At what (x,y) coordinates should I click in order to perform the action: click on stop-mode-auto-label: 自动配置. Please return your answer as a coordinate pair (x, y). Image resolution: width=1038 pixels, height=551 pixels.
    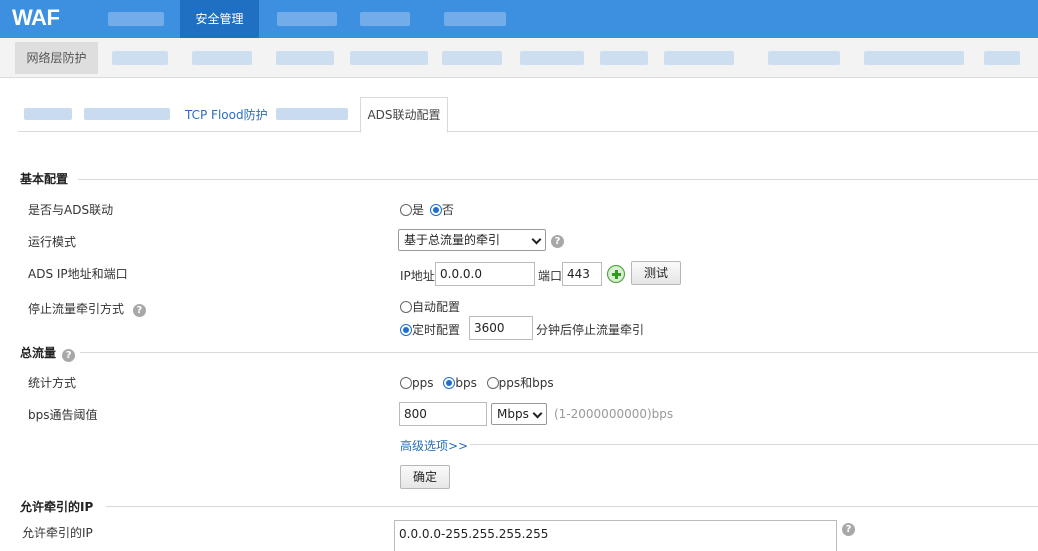
    Looking at the image, I should click on (436, 307).